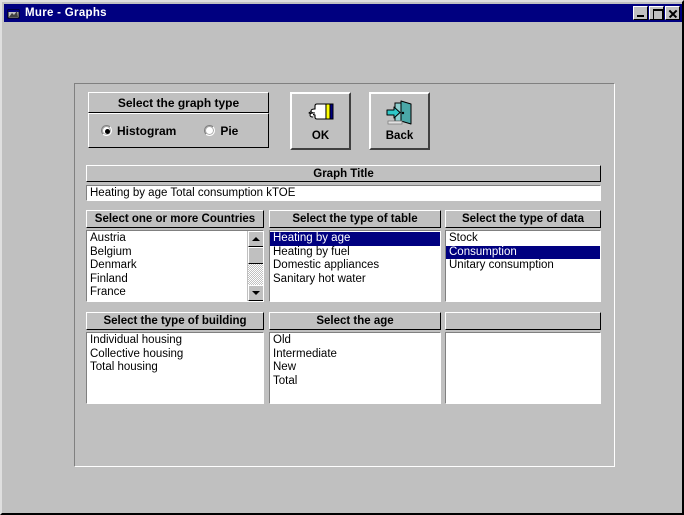 Image resolution: width=684 pixels, height=515 pixels. What do you see at coordinates (229, 130) in the screenshot?
I see `radio-pie-label: Pie` at bounding box center [229, 130].